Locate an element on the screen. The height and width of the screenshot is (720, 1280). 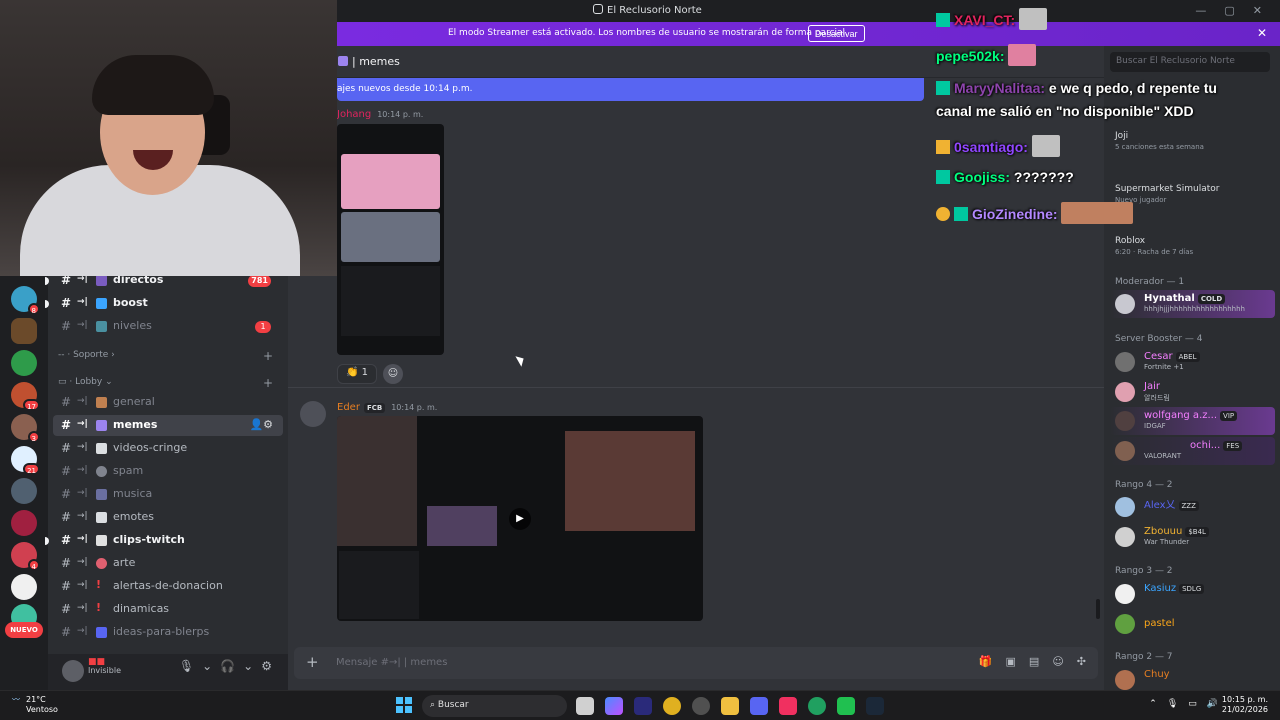
channel-settings-icon: 👤⚙ is located at coordinates (261, 424).